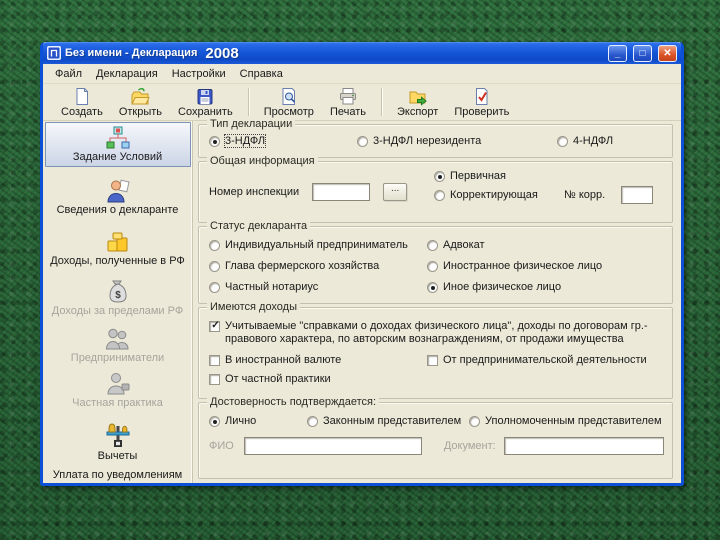 The width and height of the screenshot is (720, 540). I want to click on verify-icon, so click(481, 96).